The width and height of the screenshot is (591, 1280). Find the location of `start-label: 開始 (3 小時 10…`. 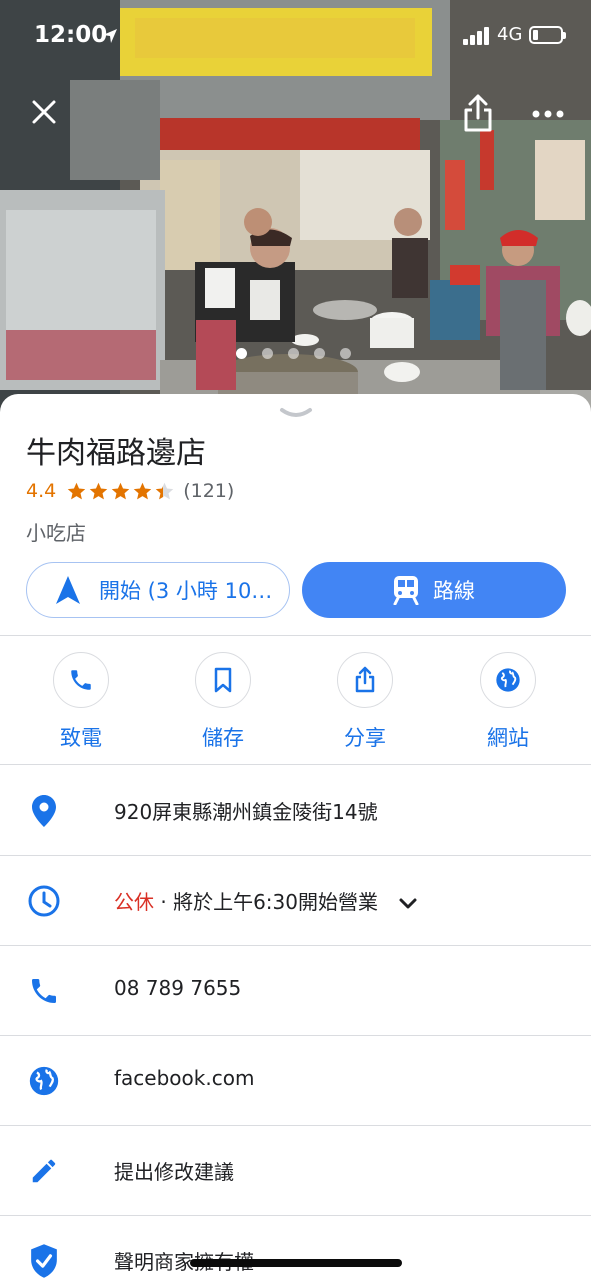

start-label: 開始 (3 小時 10… is located at coordinates (186, 591).